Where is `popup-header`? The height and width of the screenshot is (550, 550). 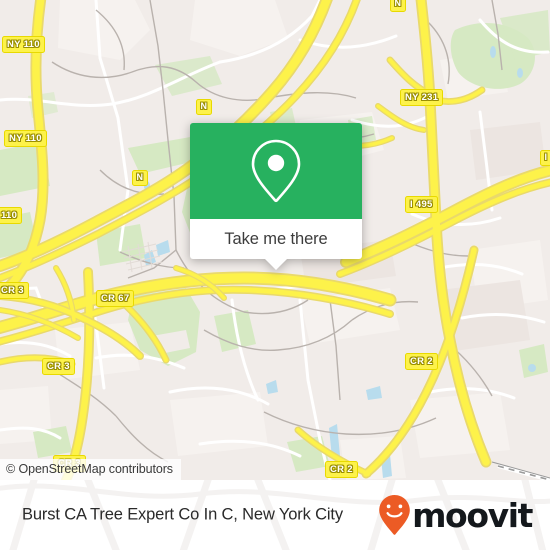
popup-header is located at coordinates (276, 171).